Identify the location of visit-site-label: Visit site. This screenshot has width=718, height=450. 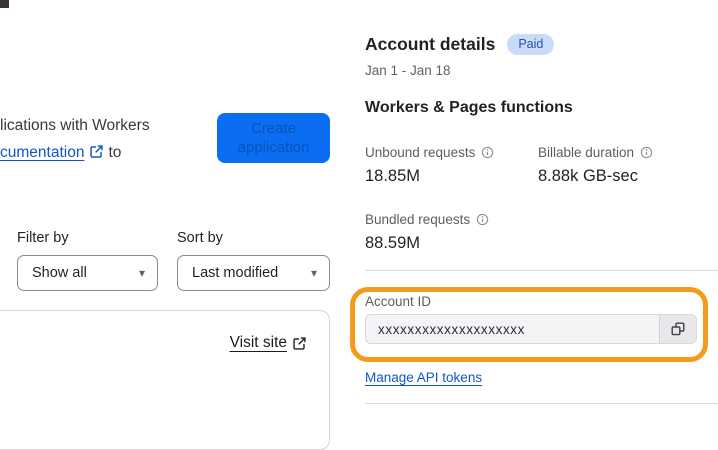
(258, 342).